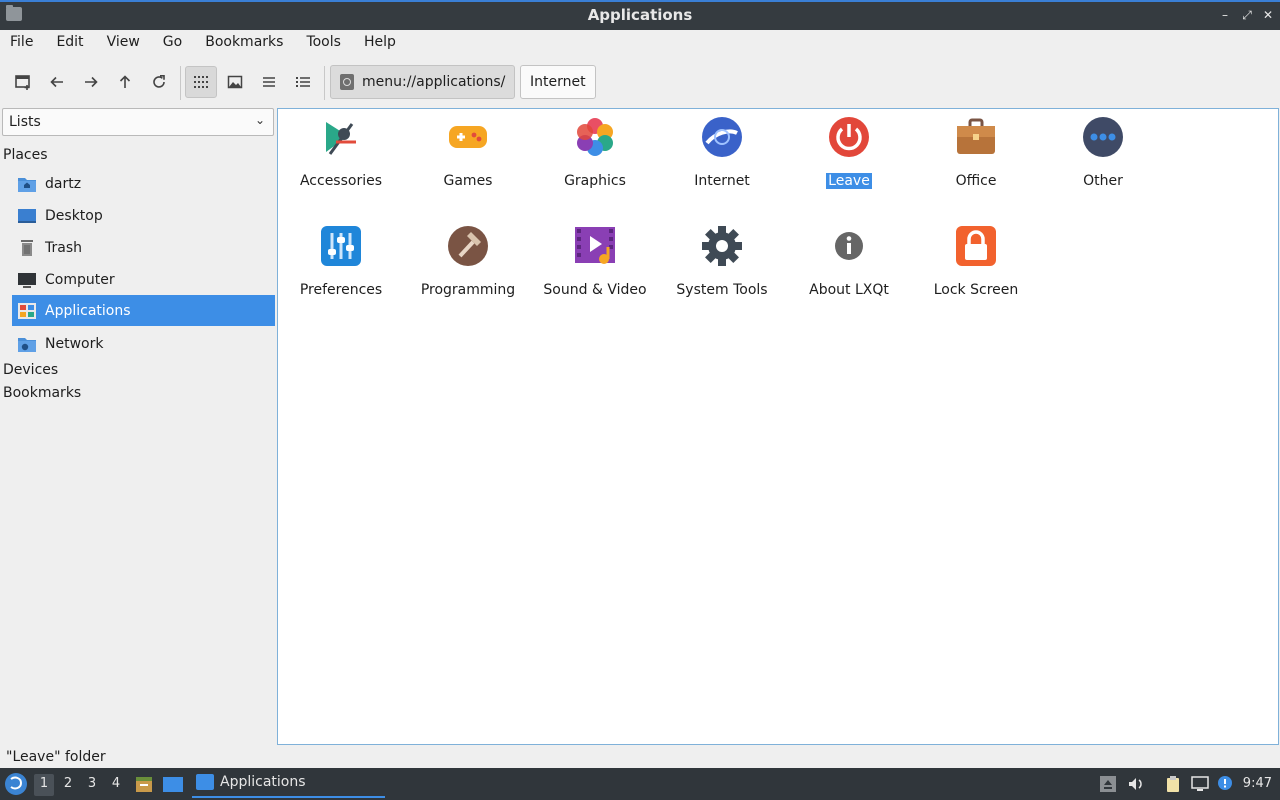  What do you see at coordinates (244, 43) in the screenshot?
I see `menu-bookmarks: Bookmarks` at bounding box center [244, 43].